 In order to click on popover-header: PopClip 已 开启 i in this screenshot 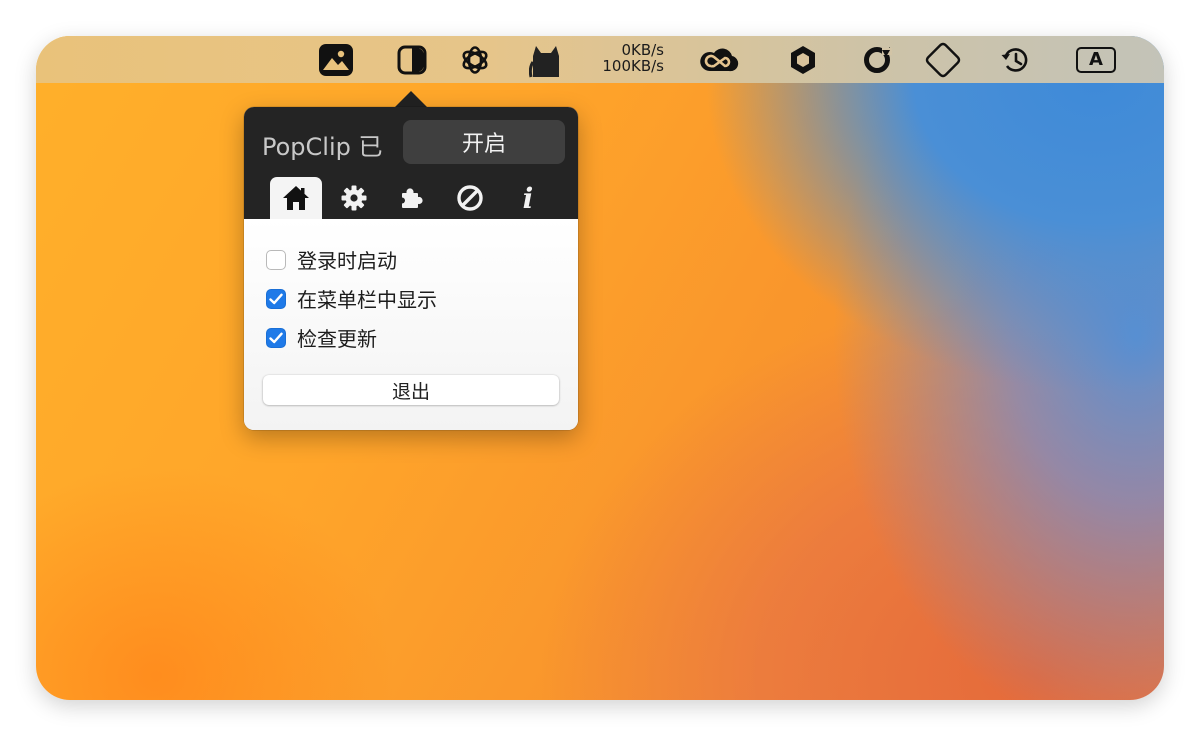, I will do `click(411, 163)`.